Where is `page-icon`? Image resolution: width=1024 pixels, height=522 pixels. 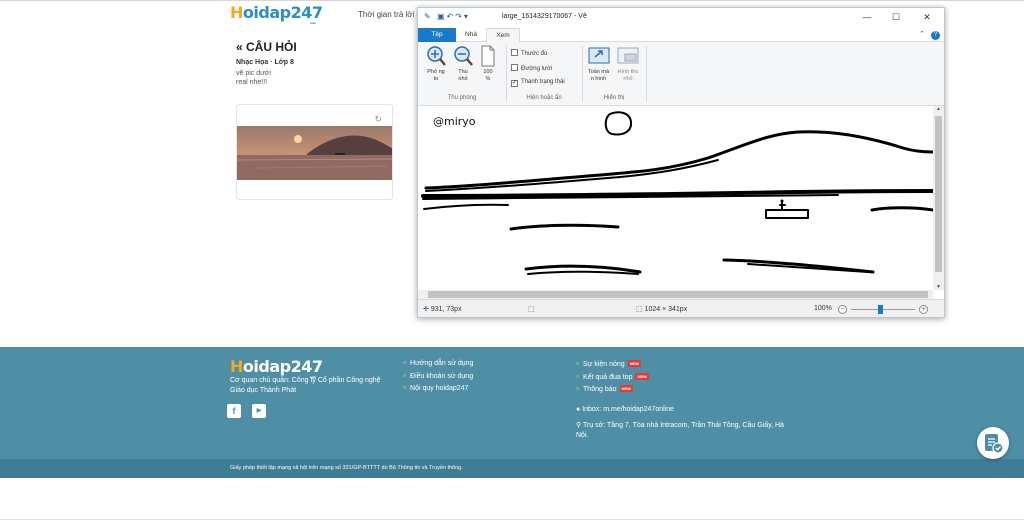 page-icon is located at coordinates (488, 56).